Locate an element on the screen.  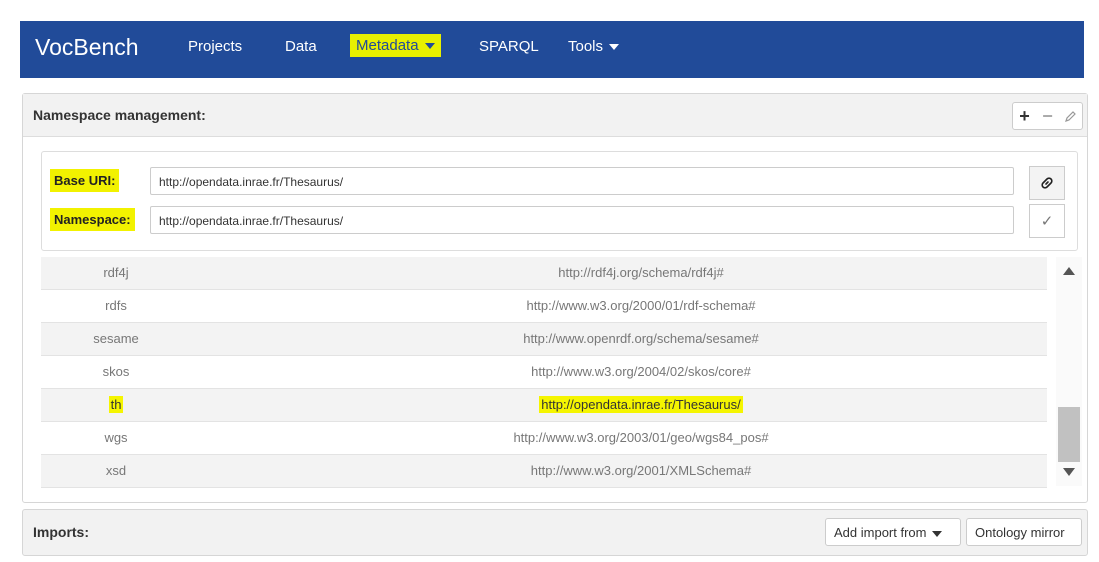
namespace-field: http://opendata.inrae.fr/Thesaurus/ is located at coordinates (582, 220).